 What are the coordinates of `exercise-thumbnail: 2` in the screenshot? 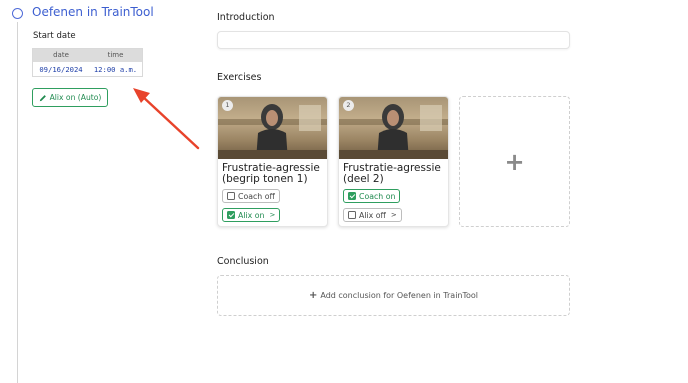 It's located at (393, 128).